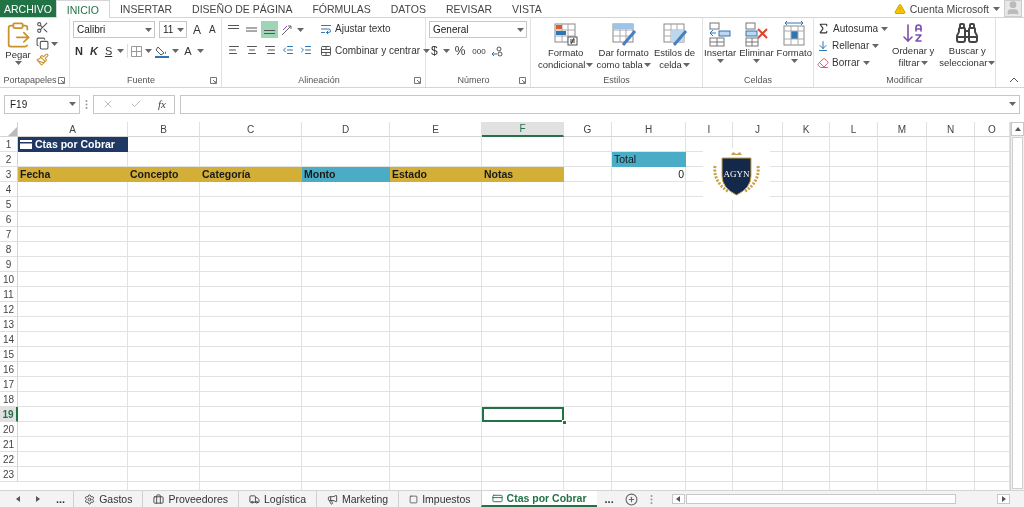  Describe the element at coordinates (523, 414) in the screenshot. I see `selected-cell` at that location.